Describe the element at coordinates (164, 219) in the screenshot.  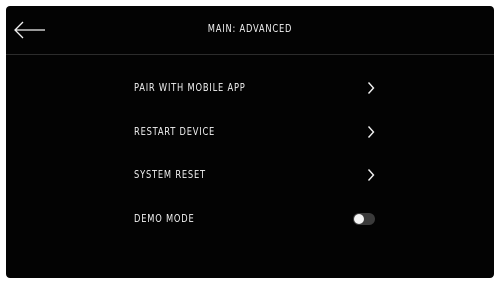
I see `menu-item-label: DEMO MODE` at that location.